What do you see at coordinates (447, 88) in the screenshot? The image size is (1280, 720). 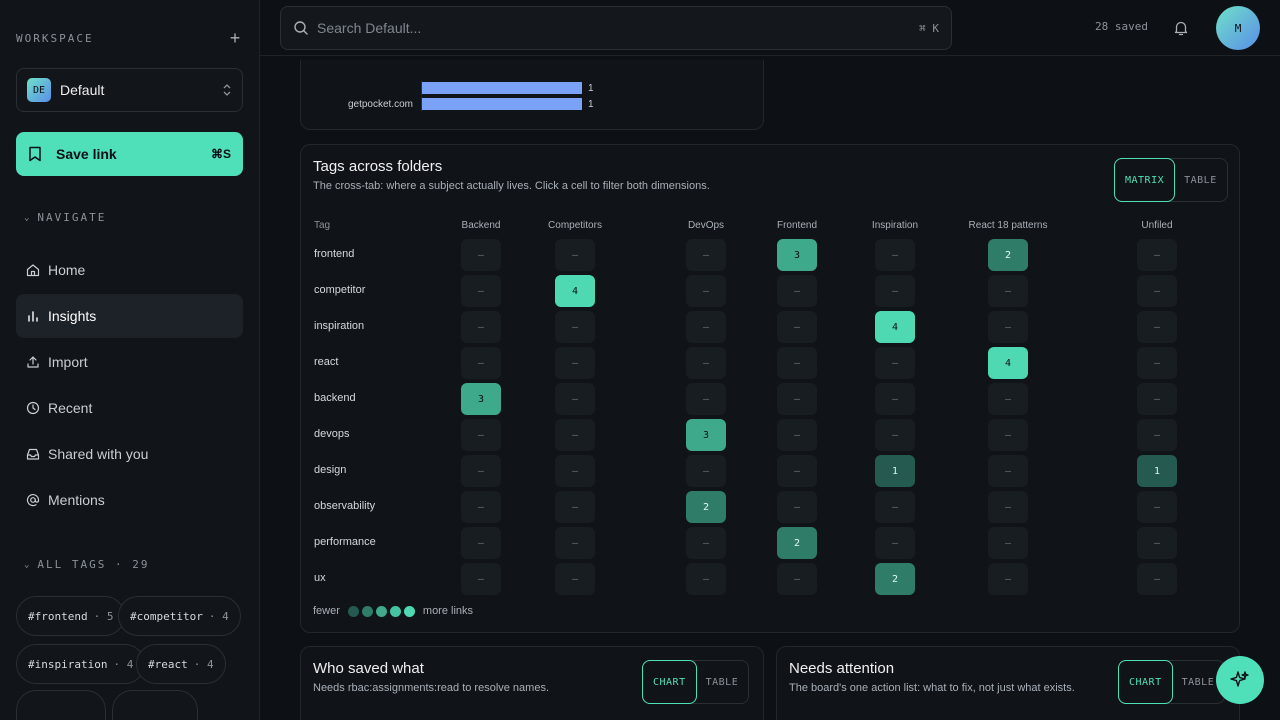 I see `bar-row: 1` at bounding box center [447, 88].